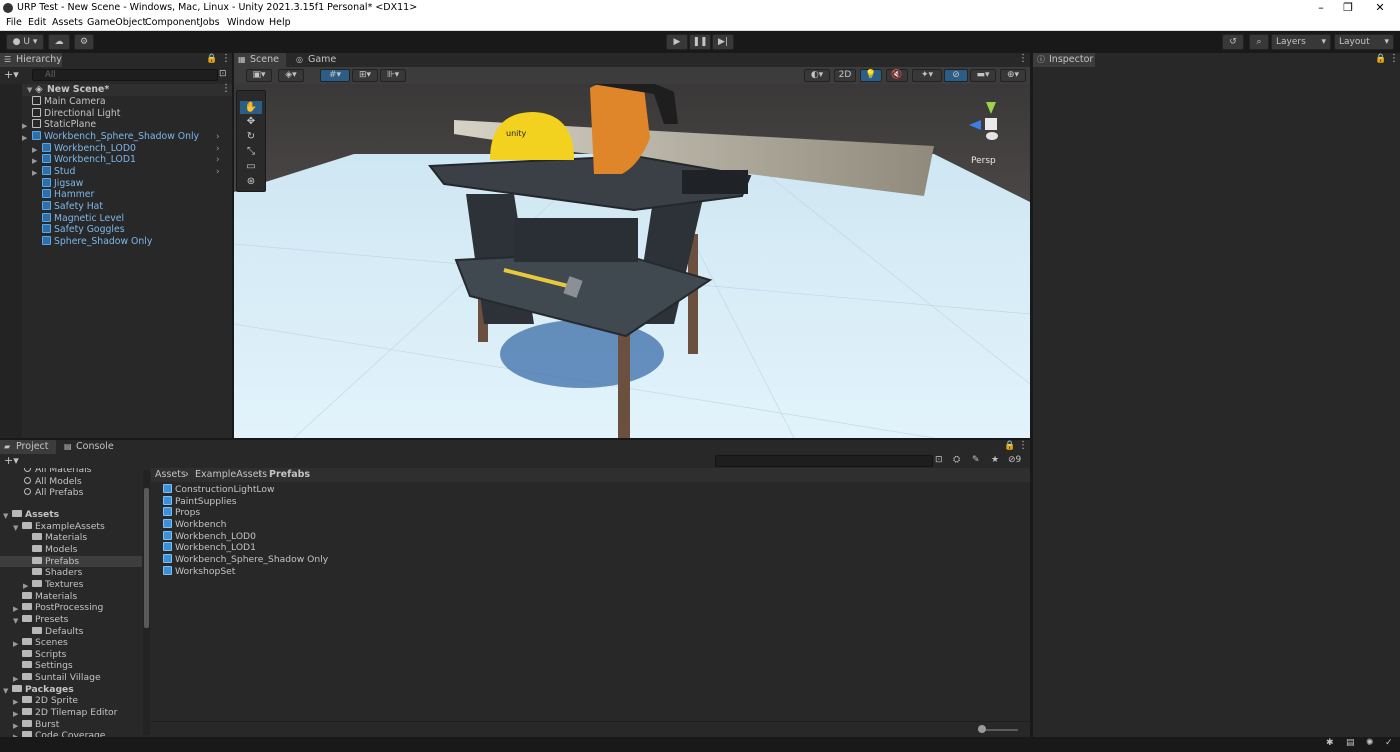  Describe the element at coordinates (365, 75) in the screenshot. I see `snap-increment-dropdown: ⊞▾` at that location.